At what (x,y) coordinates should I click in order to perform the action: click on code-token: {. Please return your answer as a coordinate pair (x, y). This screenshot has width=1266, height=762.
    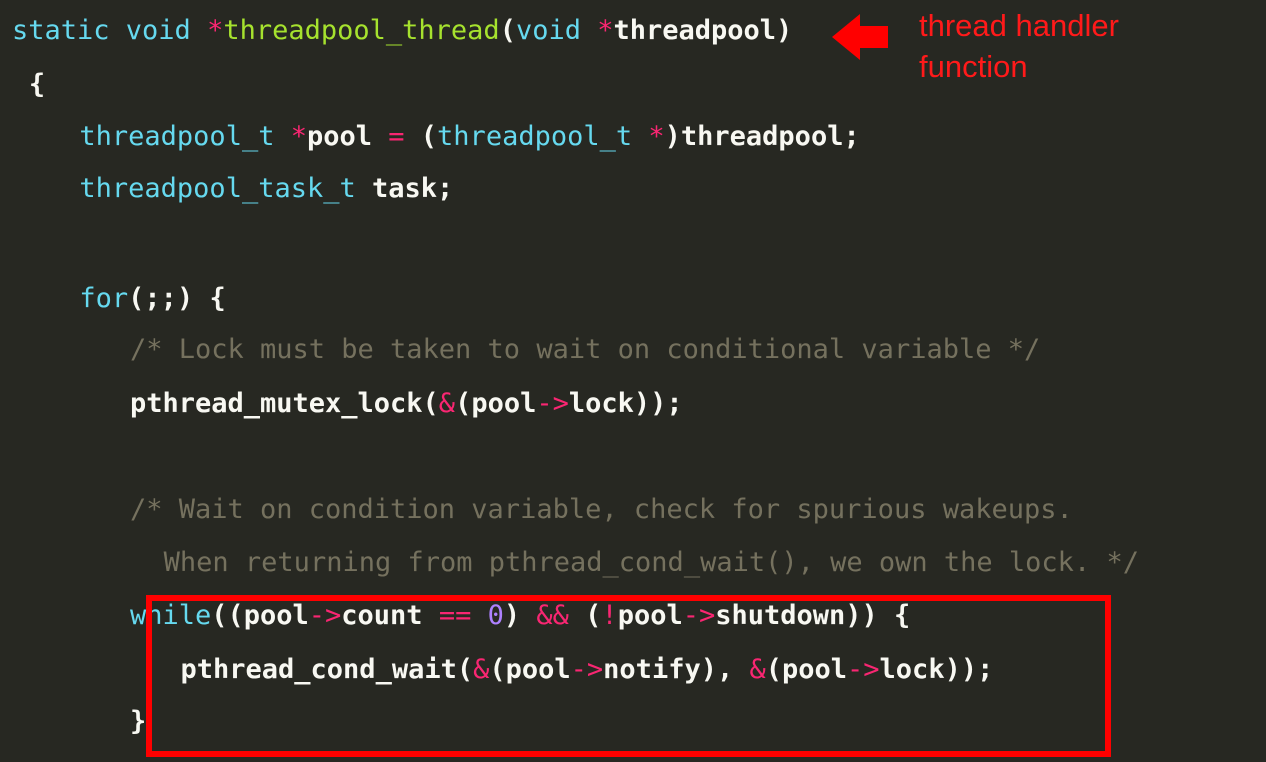
    Looking at the image, I should click on (37, 84).